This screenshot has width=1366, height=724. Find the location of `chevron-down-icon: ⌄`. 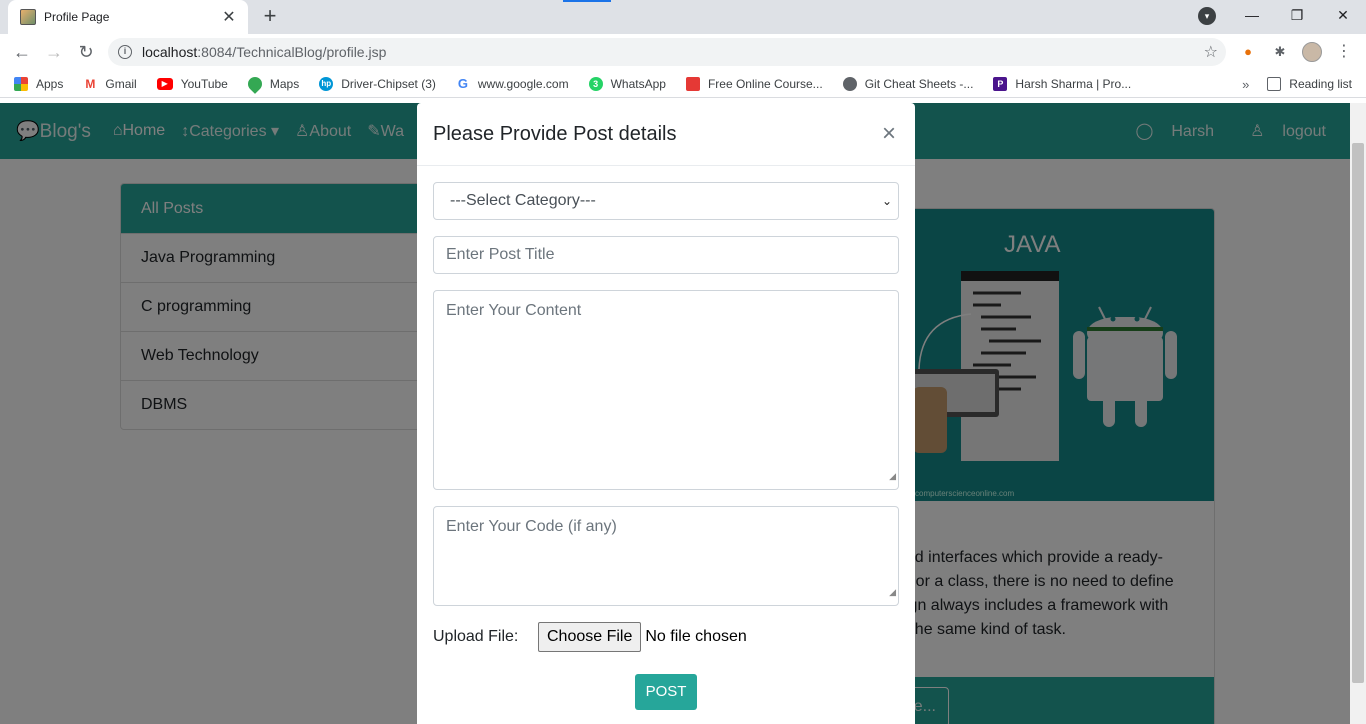

chevron-down-icon: ⌄ is located at coordinates (886, 201).